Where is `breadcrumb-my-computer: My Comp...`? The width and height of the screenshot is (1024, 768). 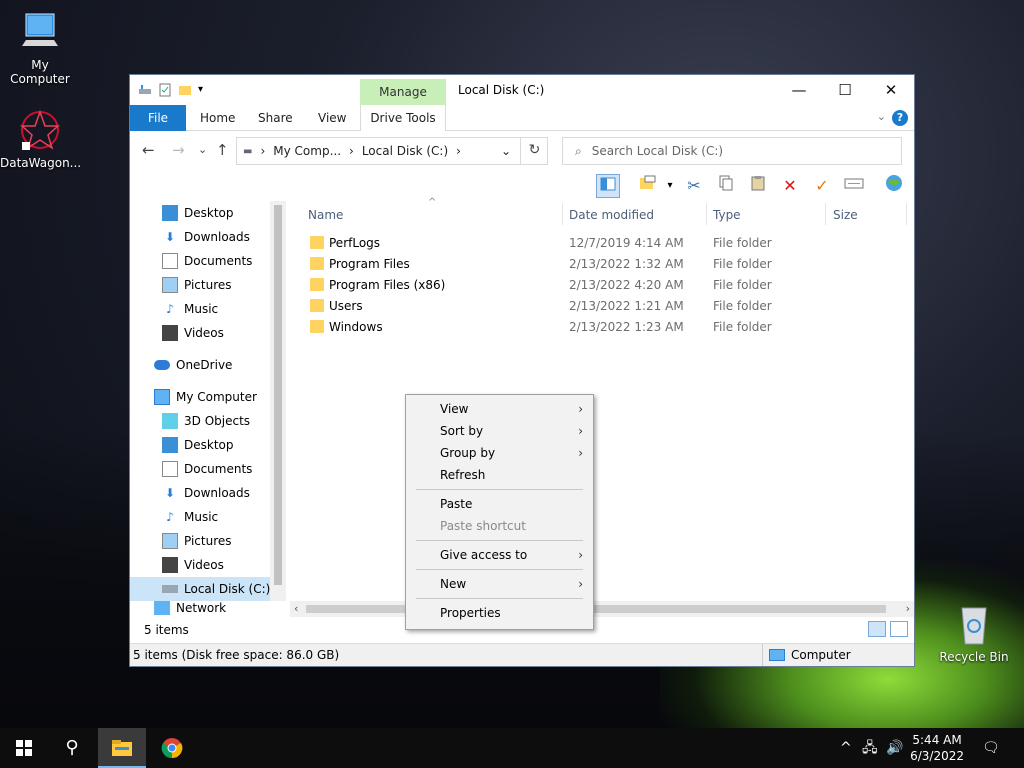
breadcrumb-my-computer: My Comp... is located at coordinates (307, 151).